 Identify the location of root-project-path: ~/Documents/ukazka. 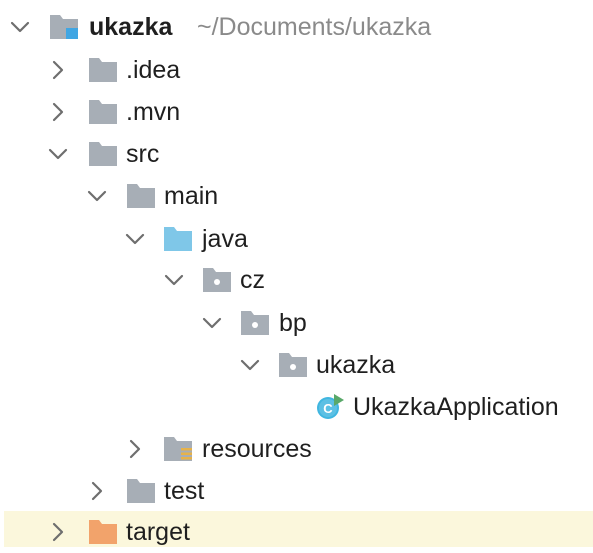
(314, 27).